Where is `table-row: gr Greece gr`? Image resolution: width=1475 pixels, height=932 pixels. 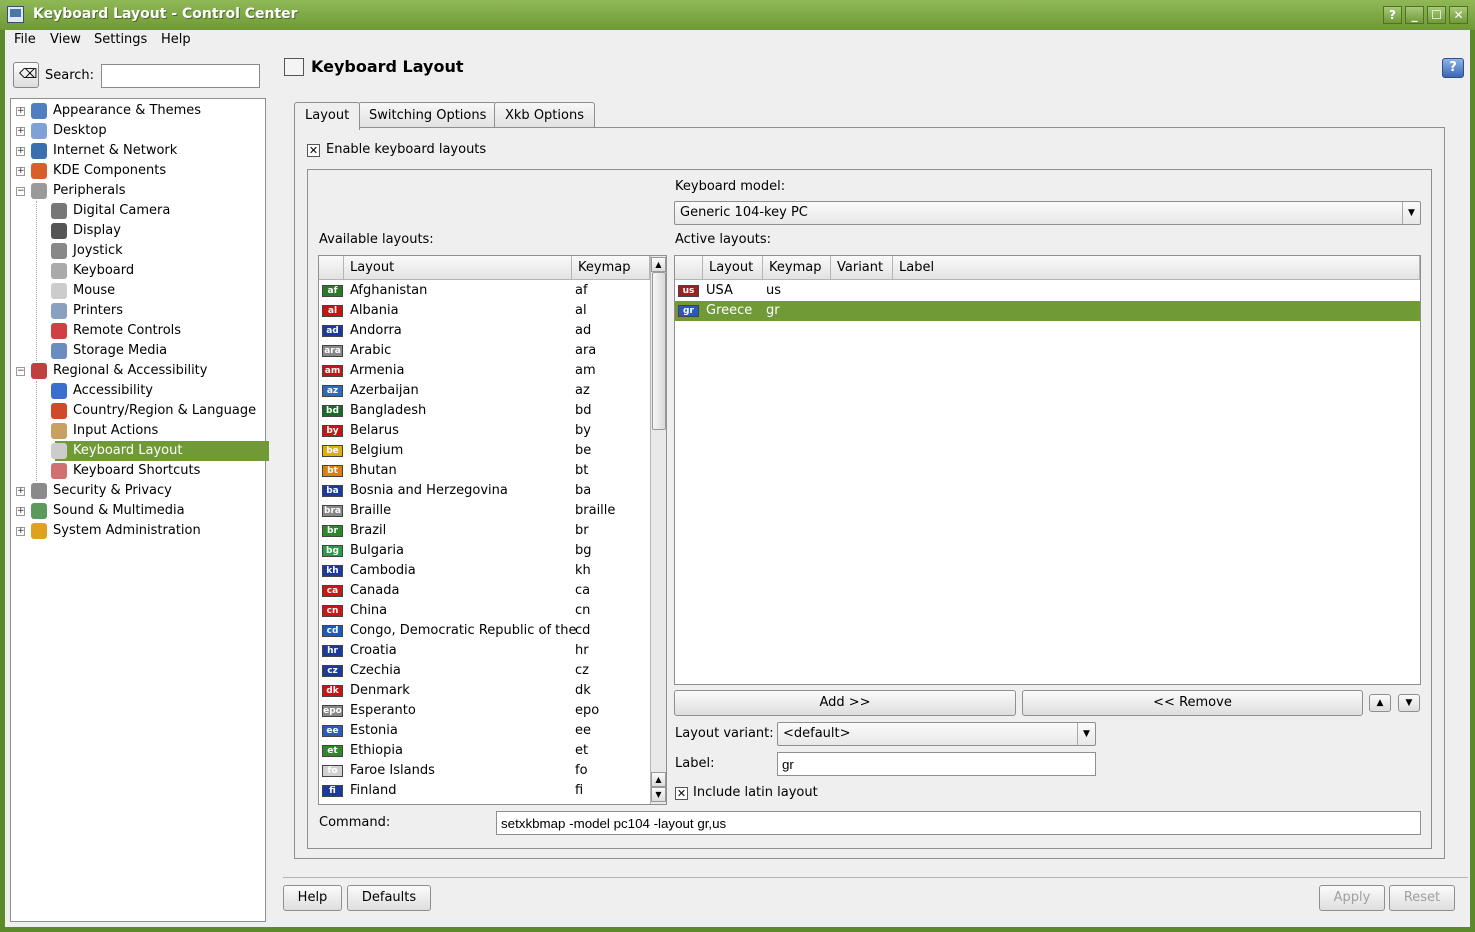 table-row: gr Greece gr is located at coordinates (1047, 311).